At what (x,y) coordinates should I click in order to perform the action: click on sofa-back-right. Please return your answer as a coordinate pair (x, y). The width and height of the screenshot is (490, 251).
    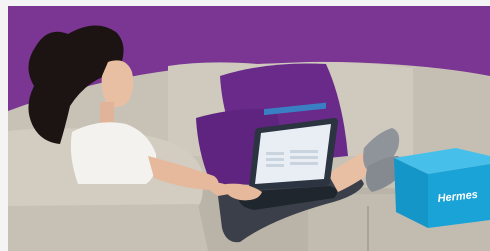
    Looking at the image, I should click on (451, 112).